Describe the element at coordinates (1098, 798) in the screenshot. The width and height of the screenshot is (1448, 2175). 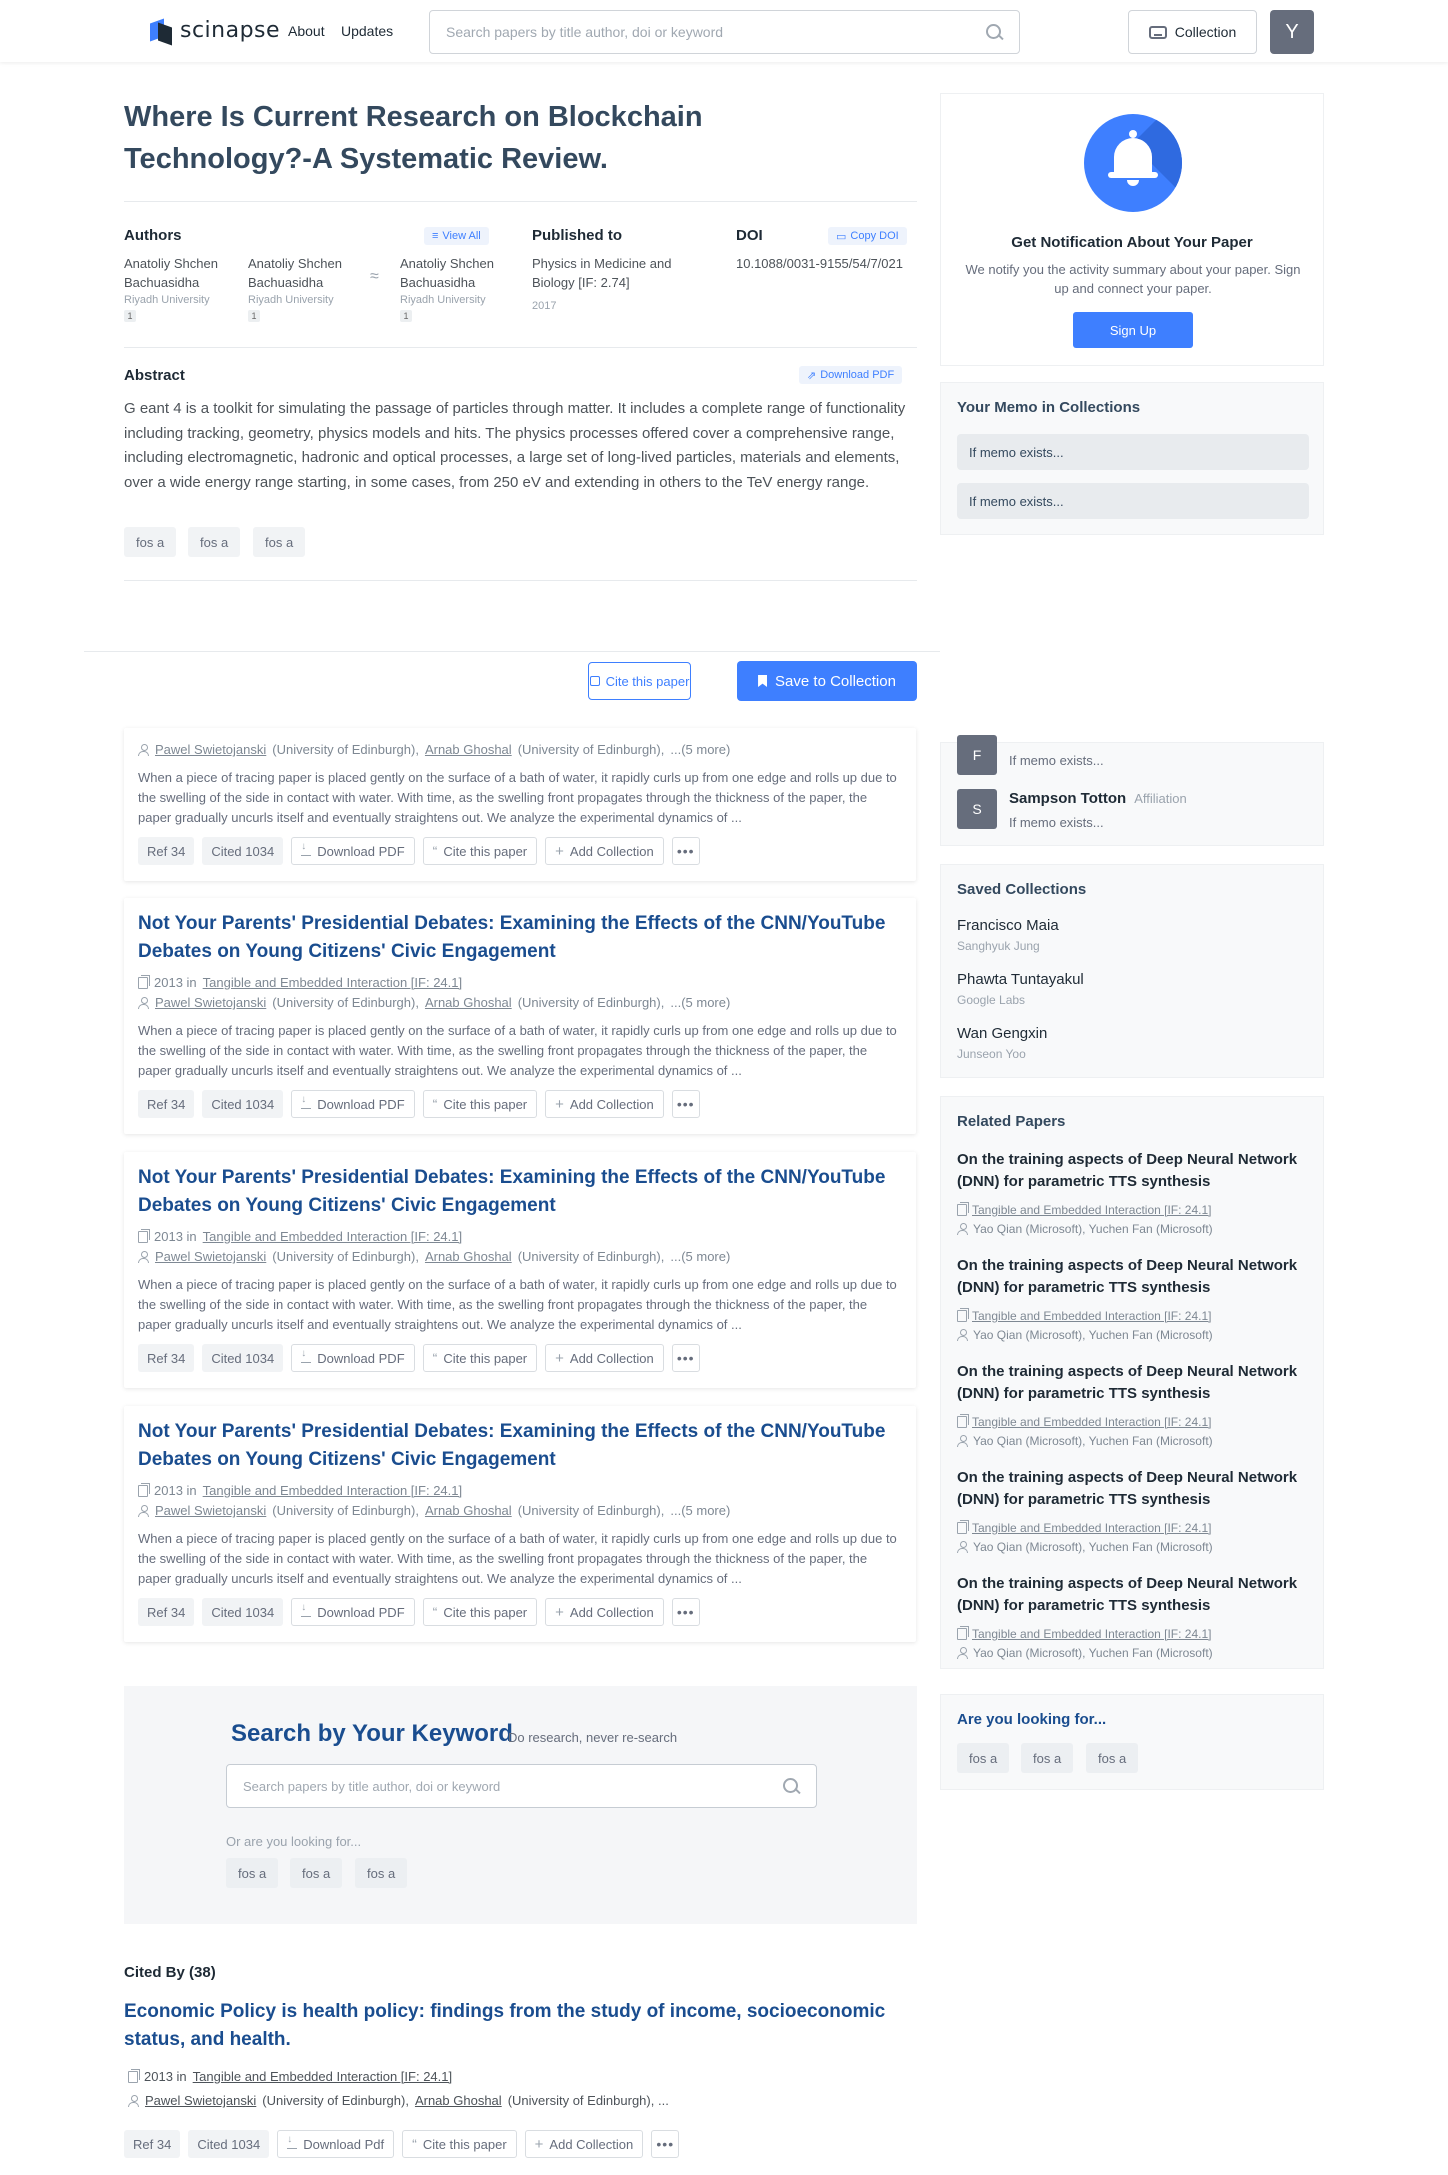
I see `member-name: Sampson Totton Affiliation` at that location.